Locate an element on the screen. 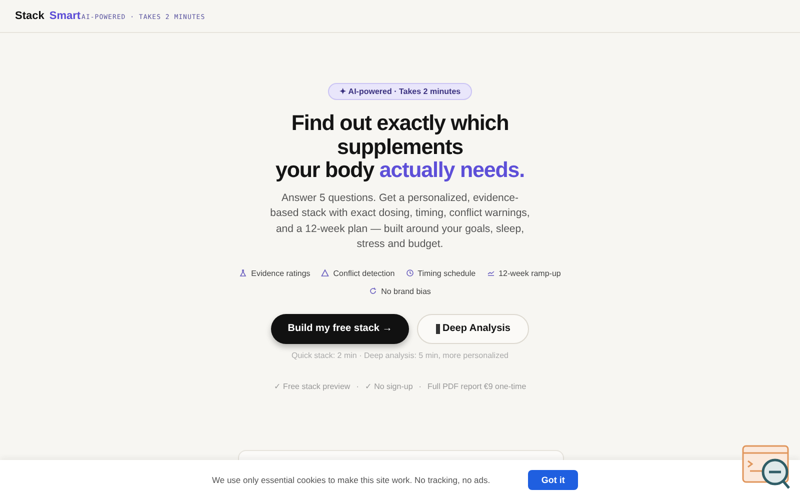  benefit-text: Full PDF report €9 one-time is located at coordinates (476, 386).